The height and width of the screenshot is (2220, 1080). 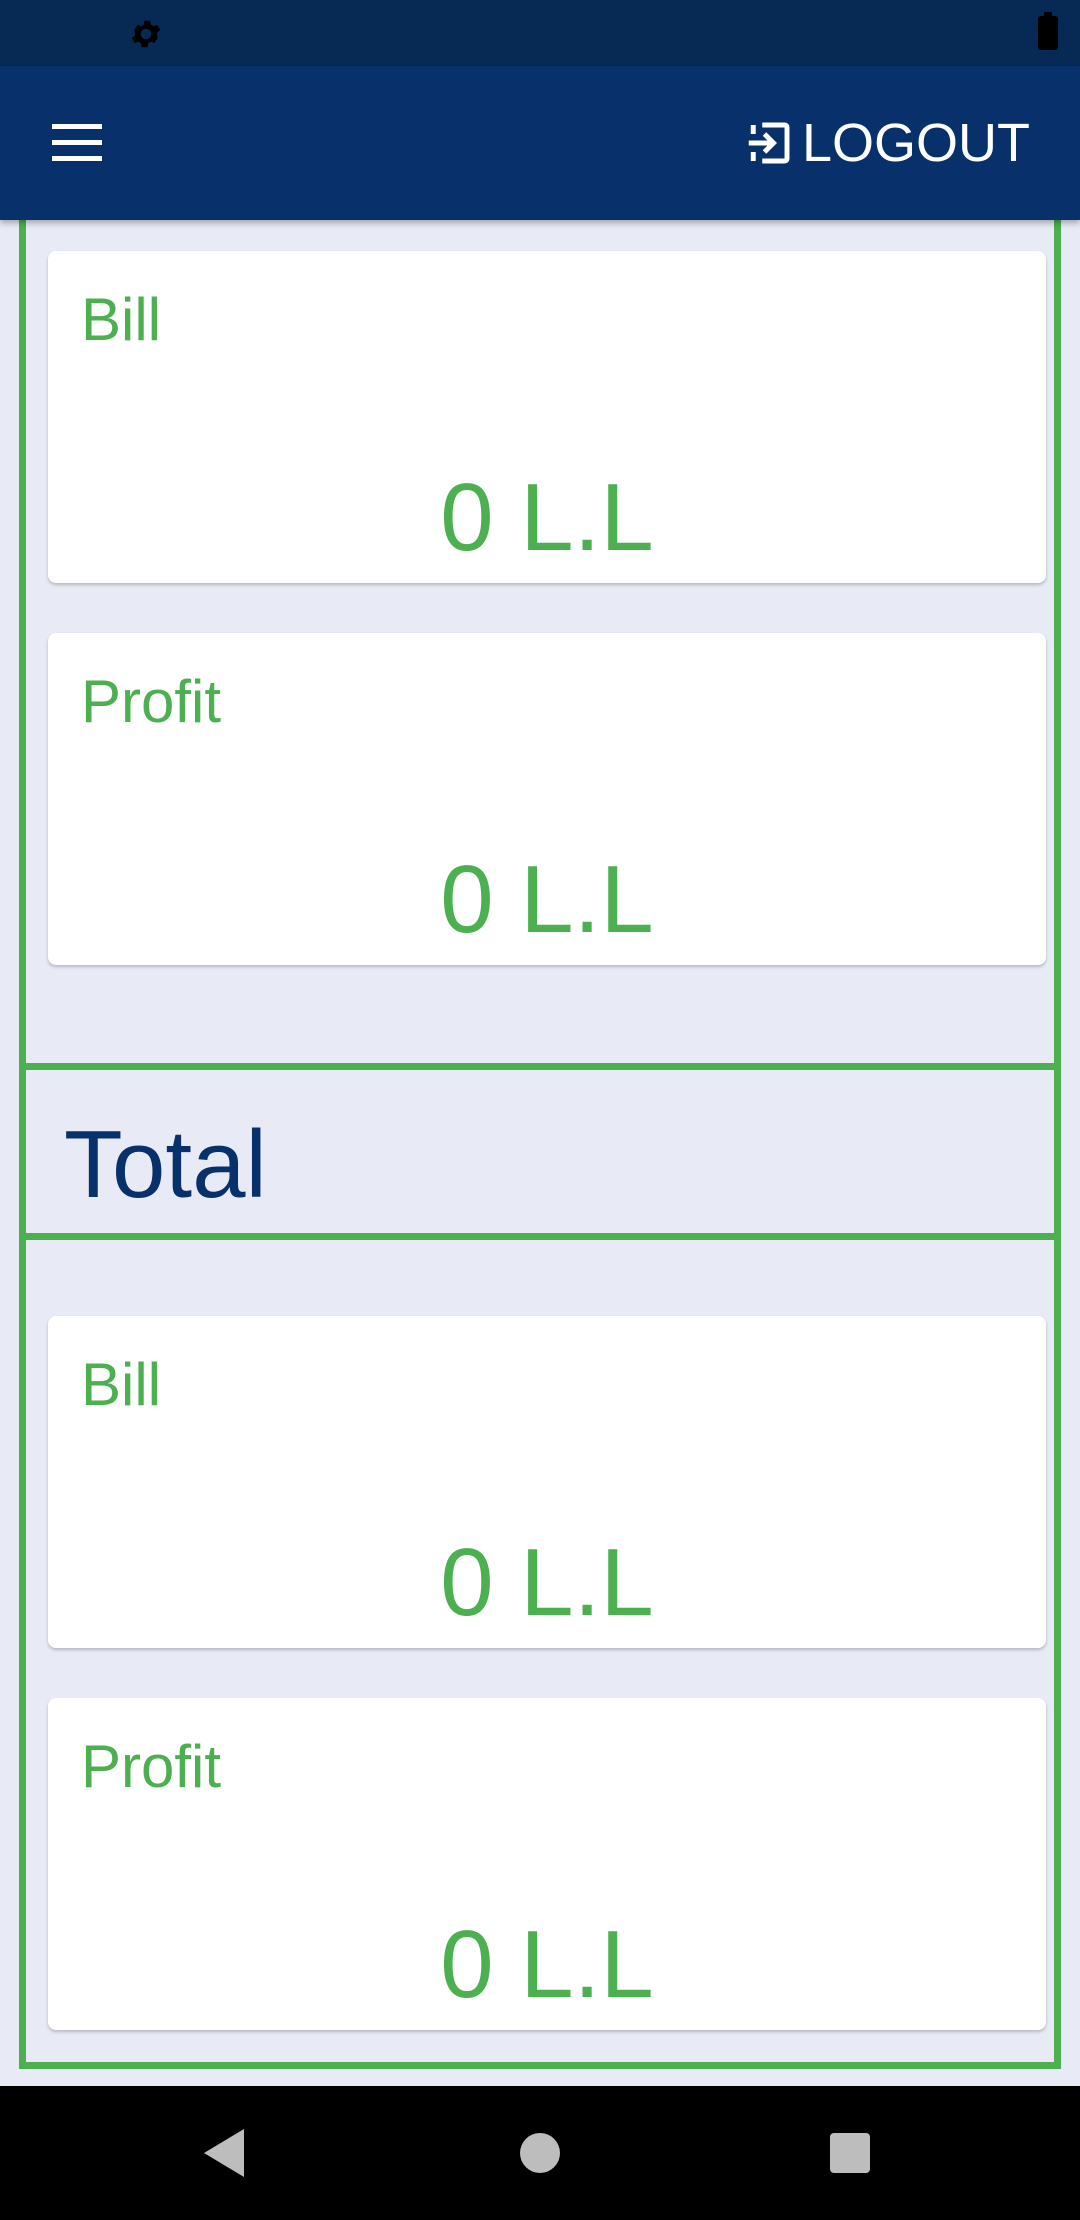 I want to click on total-profit-label: Profit, so click(x=151, y=1766).